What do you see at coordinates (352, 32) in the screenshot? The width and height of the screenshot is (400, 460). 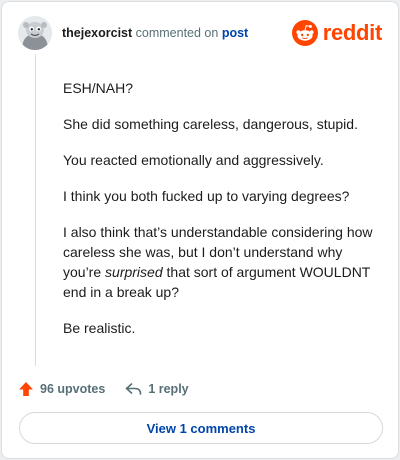 I see `reddit-wordmark: reddit` at bounding box center [352, 32].